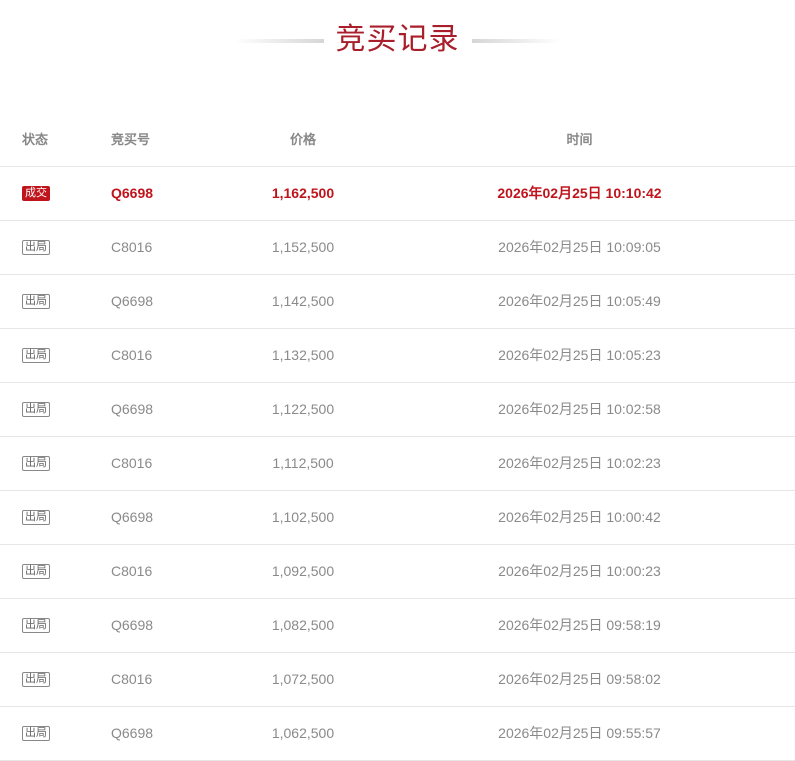 The height and width of the screenshot is (761, 795). I want to click on table-row: 成交 Q6698 1,162,500 2026年02月25日 10:10:42, so click(397, 193).